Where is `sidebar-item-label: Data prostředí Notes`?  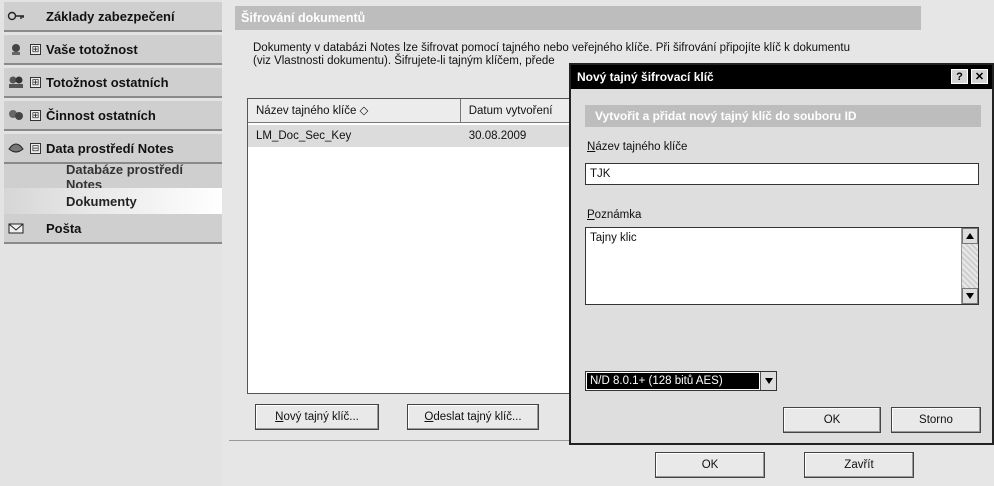 sidebar-item-label: Data prostředí Notes is located at coordinates (110, 148).